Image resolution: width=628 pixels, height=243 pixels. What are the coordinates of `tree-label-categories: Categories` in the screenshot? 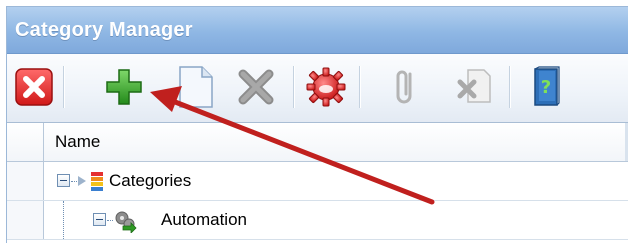 It's located at (150, 180).